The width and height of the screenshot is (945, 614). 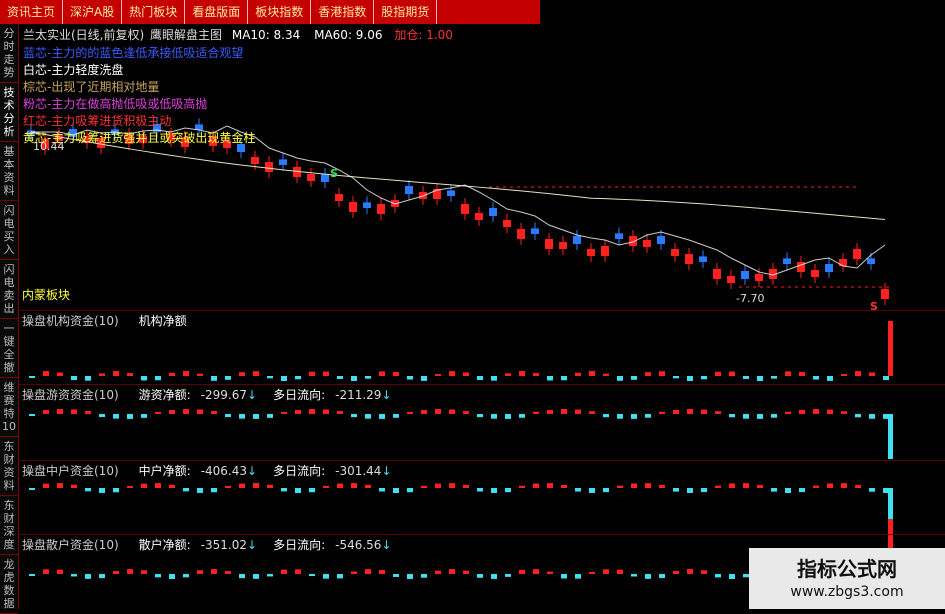 What do you see at coordinates (9, 466) in the screenshot?
I see `sidebar-item: 东财资料` at bounding box center [9, 466].